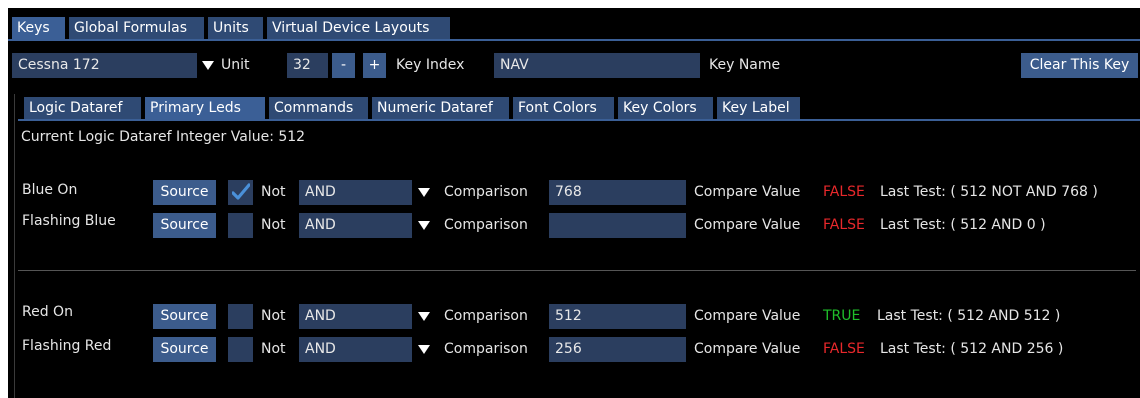 The height and width of the screenshot is (398, 1140). What do you see at coordinates (568, 349) in the screenshot?
I see `comparison-value: 256` at bounding box center [568, 349].